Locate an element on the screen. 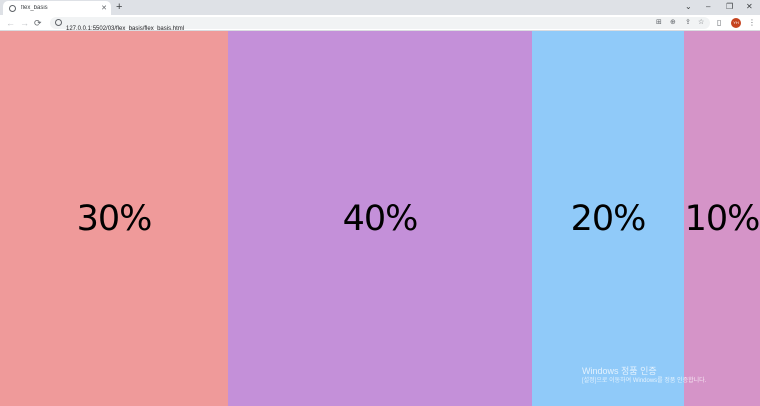 Image resolution: width=760 pixels, height=406 pixels. menu-icon: ⋮ is located at coordinates (752, 23).